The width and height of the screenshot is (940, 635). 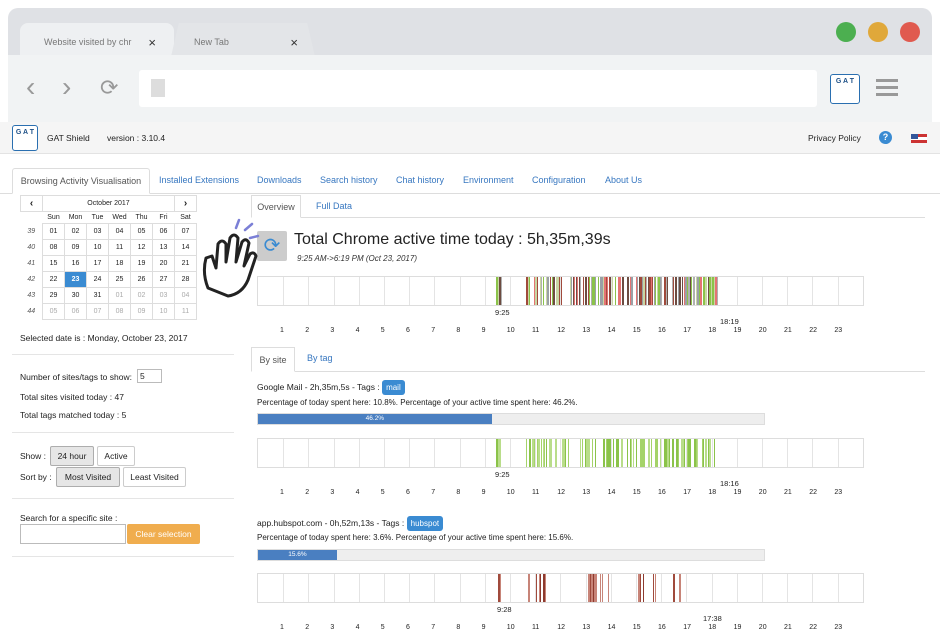 I want to click on tab-environment: Environment, so click(x=488, y=180).